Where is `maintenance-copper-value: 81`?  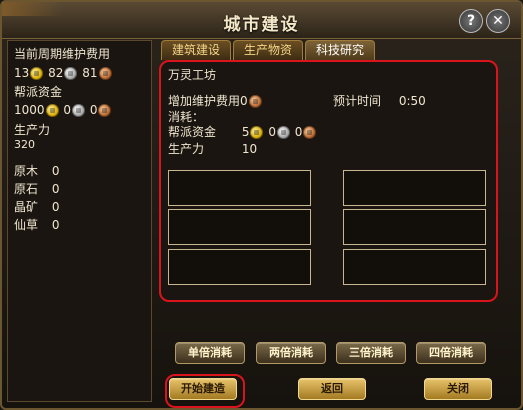
maintenance-copper-value: 81 is located at coordinates (90, 73).